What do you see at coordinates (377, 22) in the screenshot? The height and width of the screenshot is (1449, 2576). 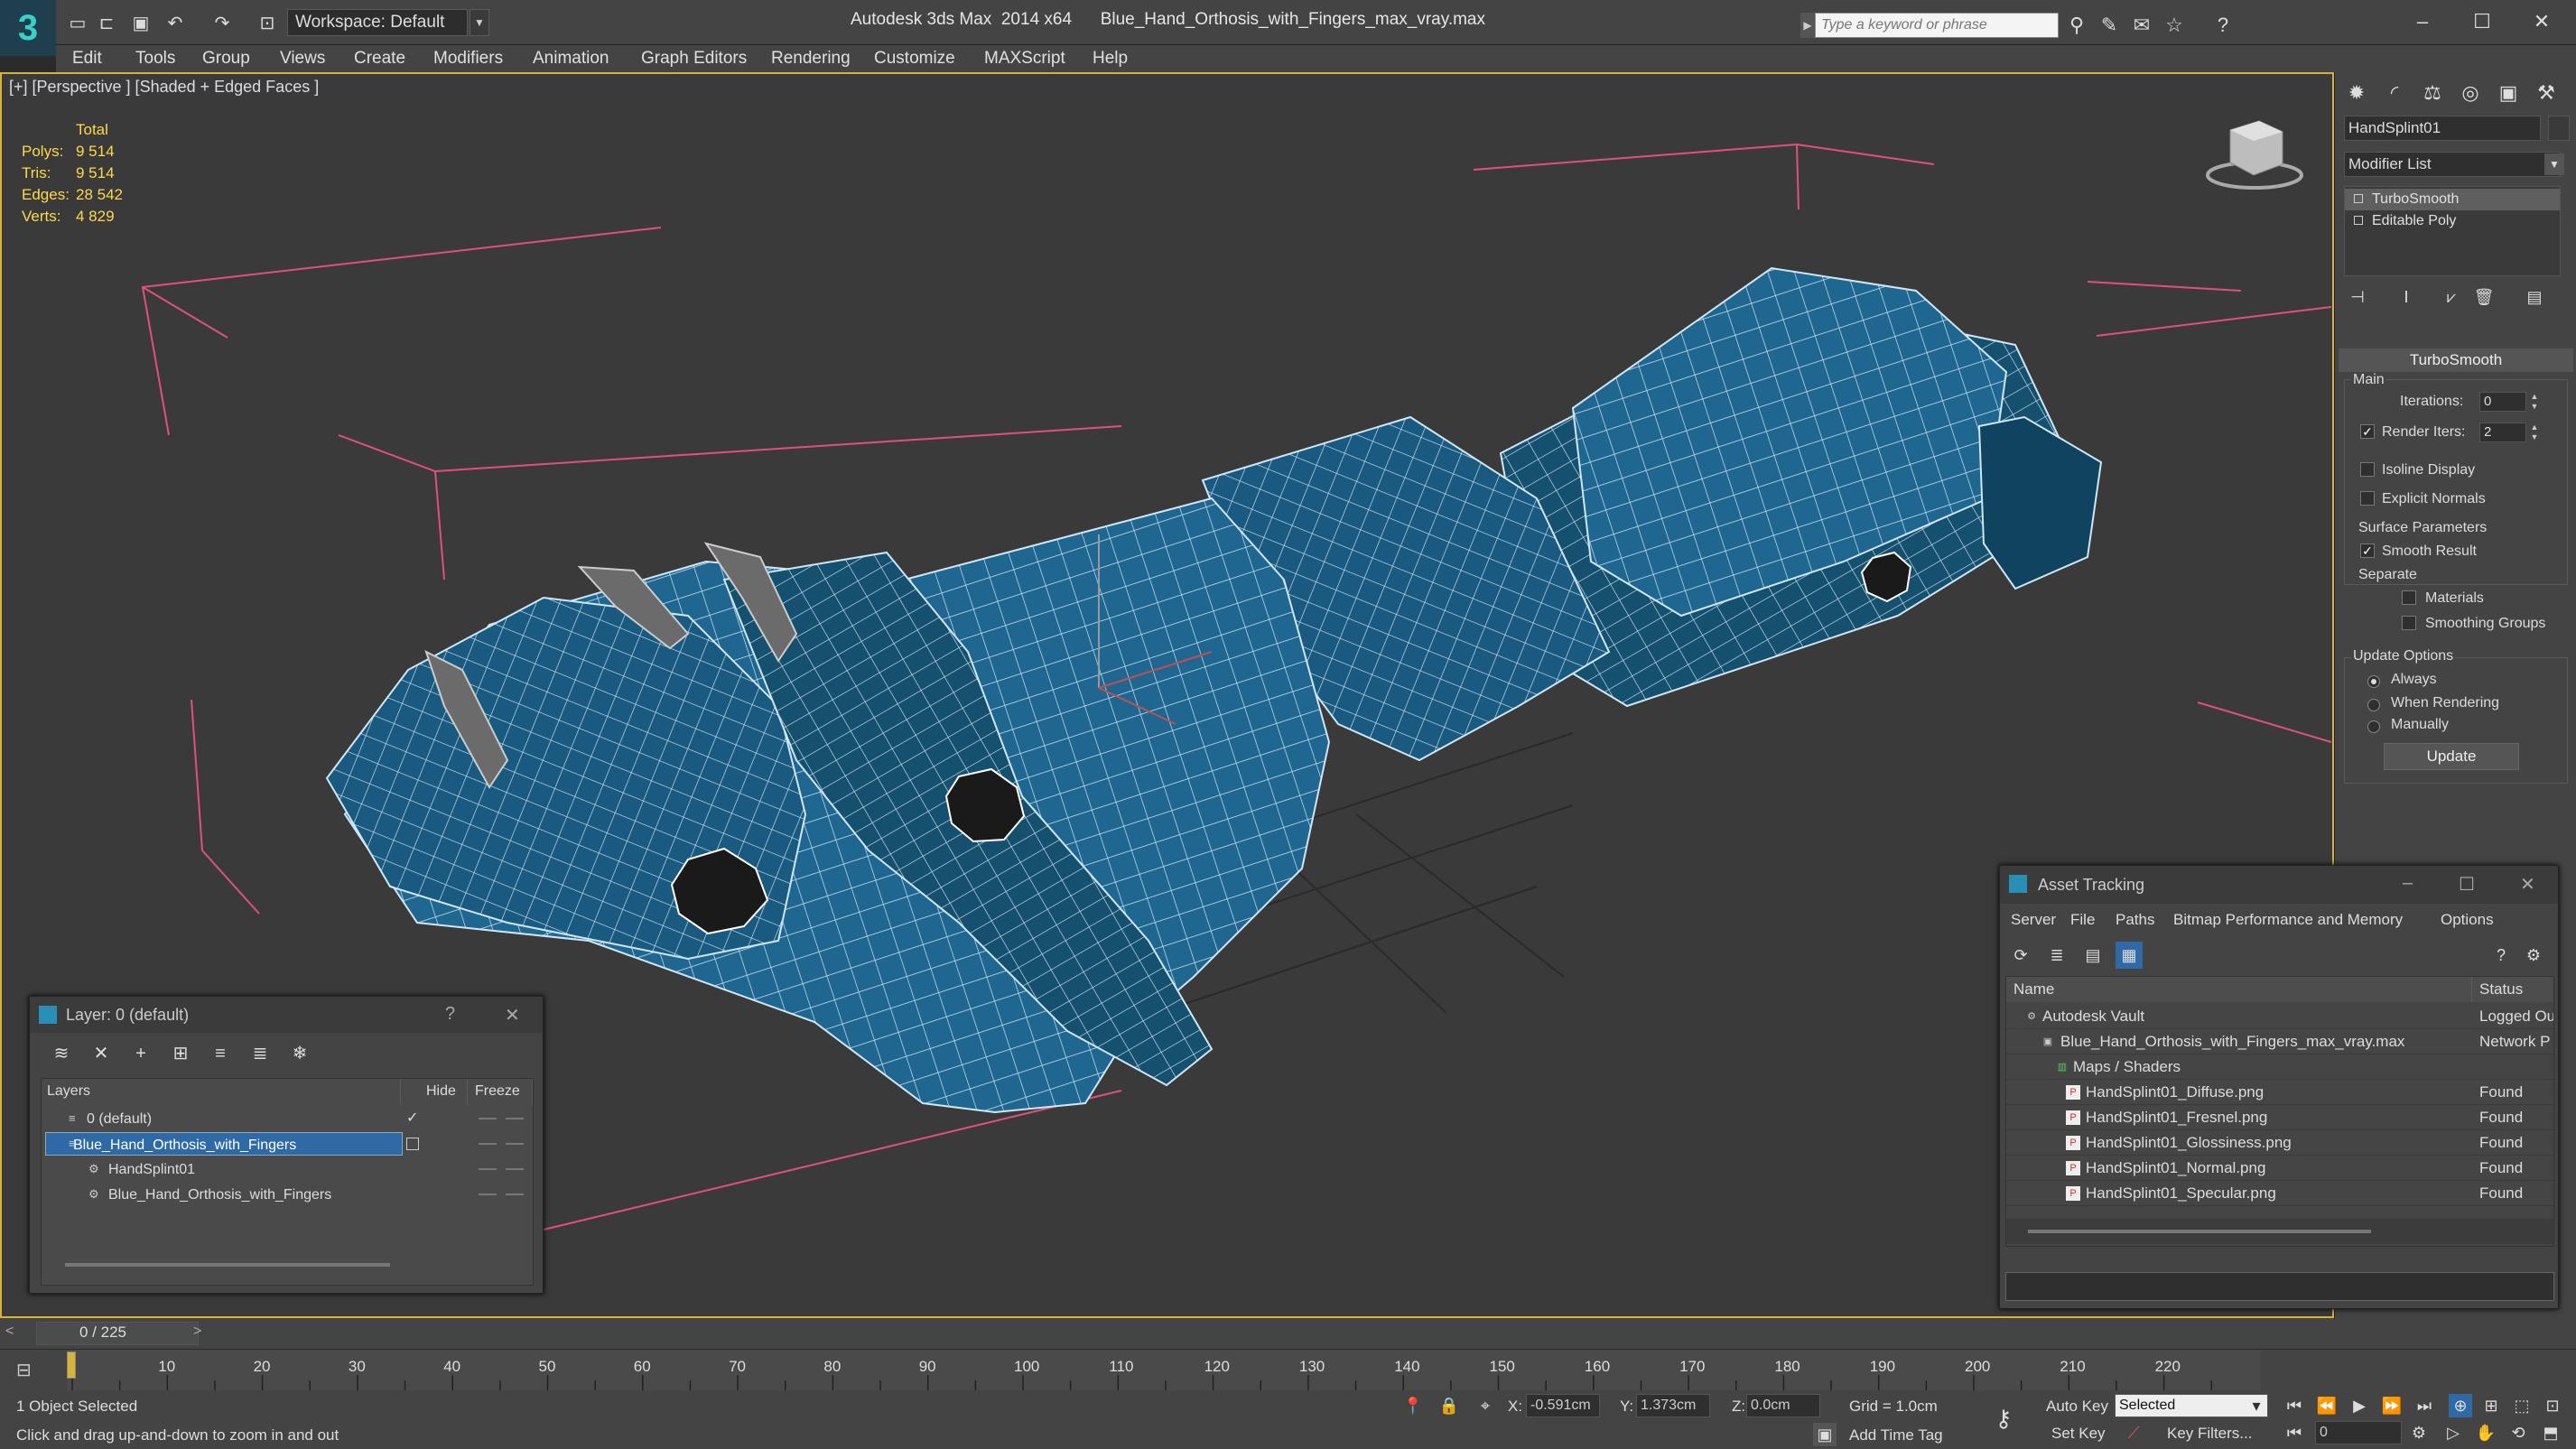 I see `workspace-selector: Workspace: Default` at bounding box center [377, 22].